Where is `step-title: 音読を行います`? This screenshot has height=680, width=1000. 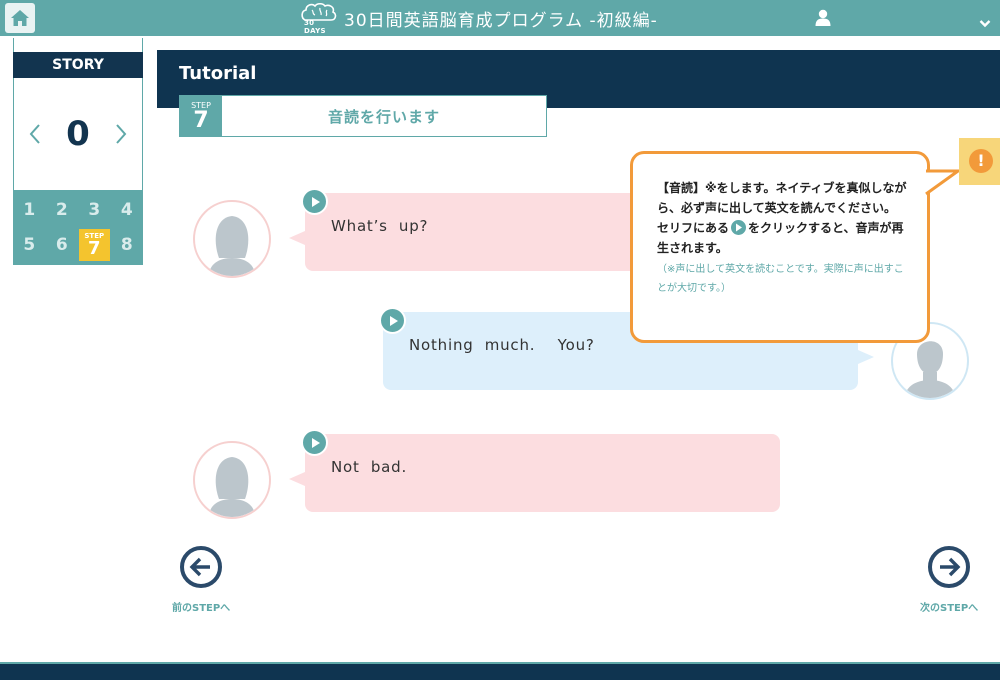
step-title: 音読を行います is located at coordinates (383, 116).